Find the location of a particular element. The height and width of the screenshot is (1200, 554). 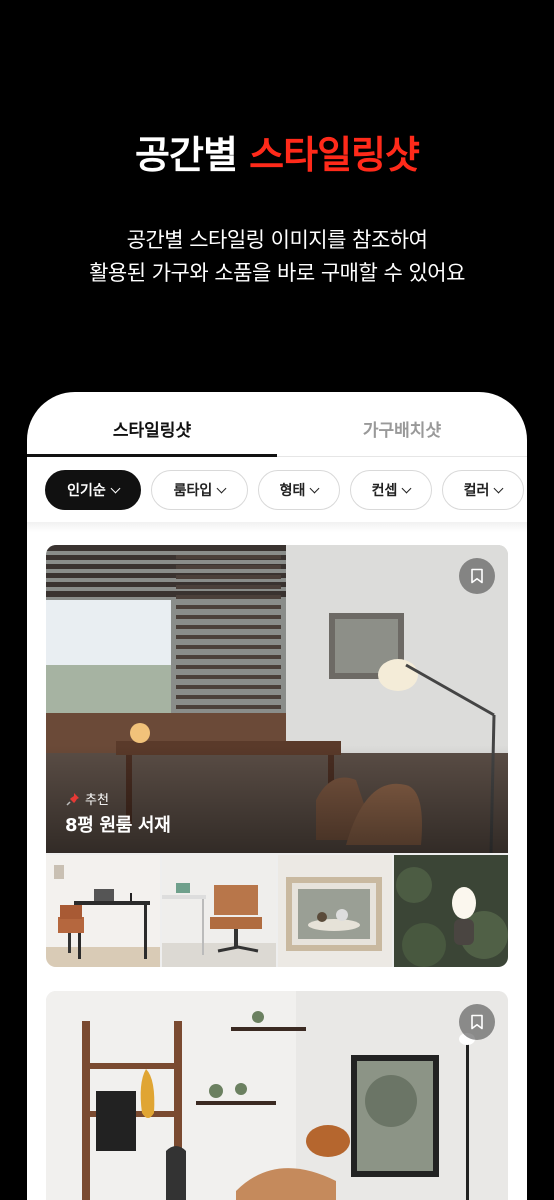

styling-card is located at coordinates (277, 1095).